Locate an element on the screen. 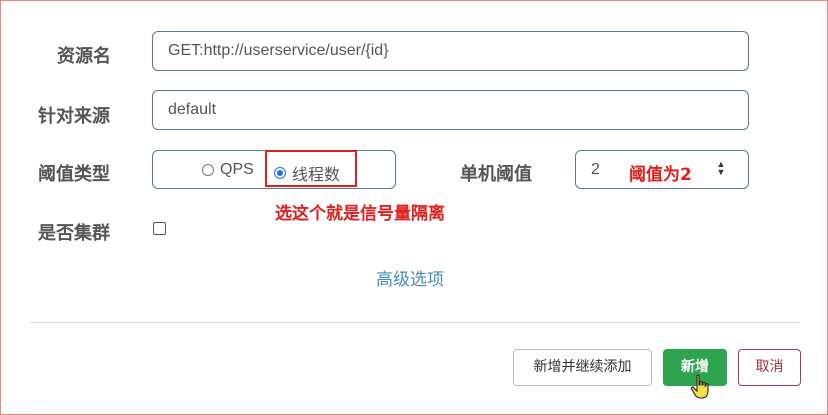 The image size is (828, 415). annotation-isolation-note: 选这个就是信号量隔离 is located at coordinates (360, 214).